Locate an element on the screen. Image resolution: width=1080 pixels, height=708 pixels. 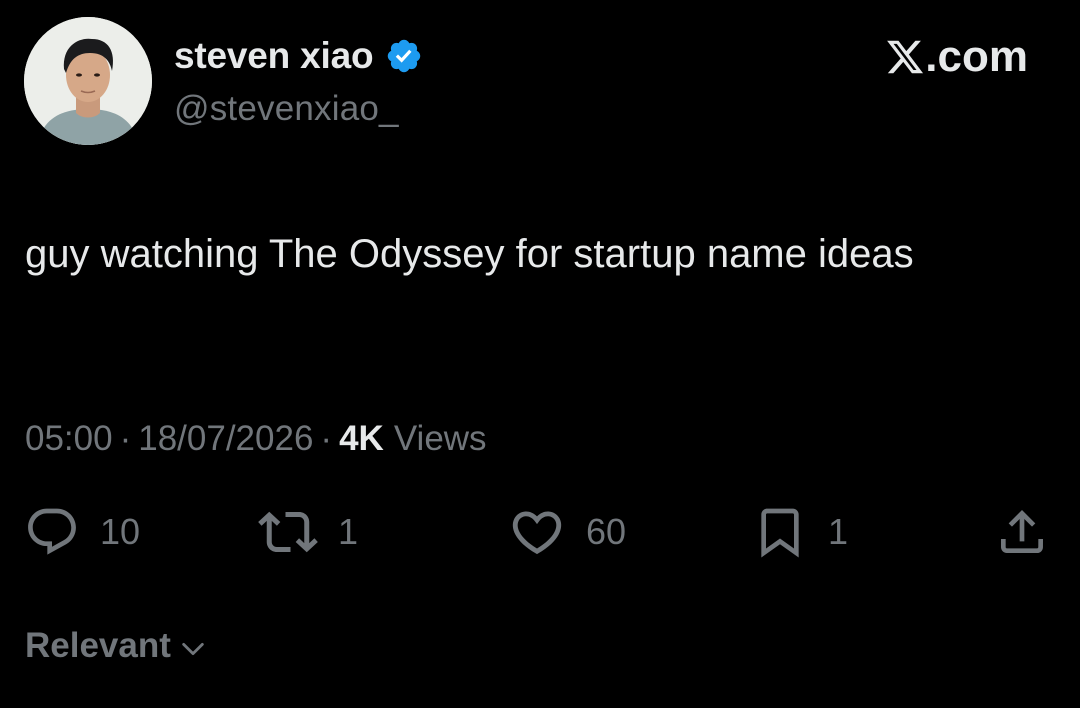
share-button is located at coordinates (1022, 532).